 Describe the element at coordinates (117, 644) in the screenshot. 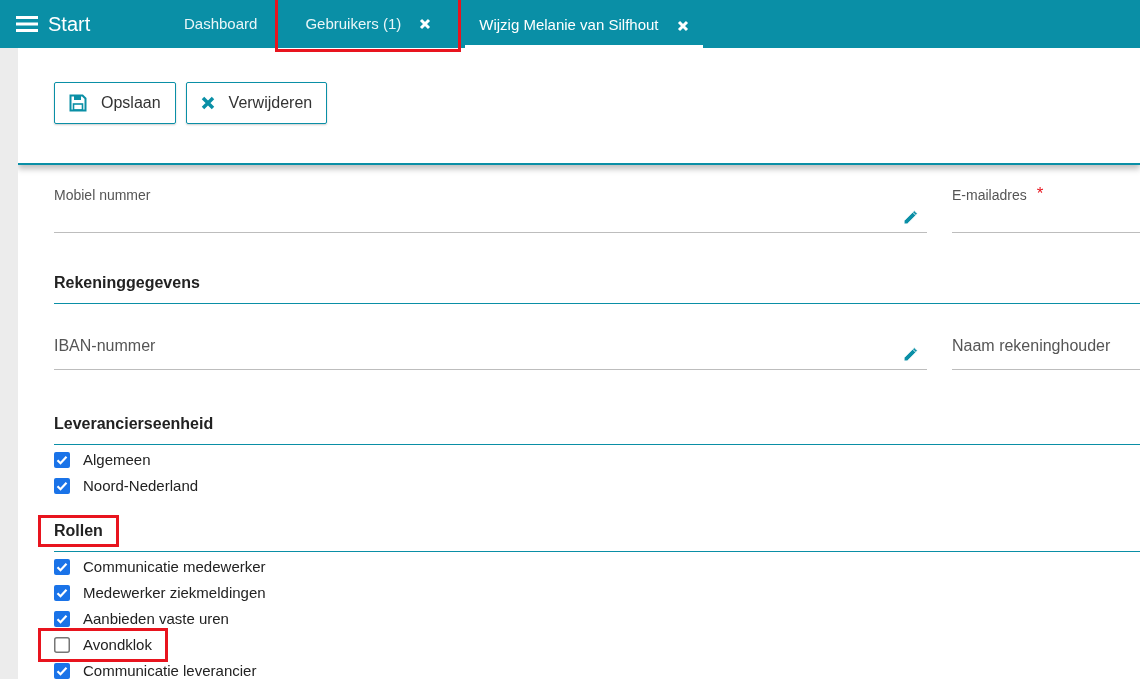

I see `option-label: Avondklok` at that location.